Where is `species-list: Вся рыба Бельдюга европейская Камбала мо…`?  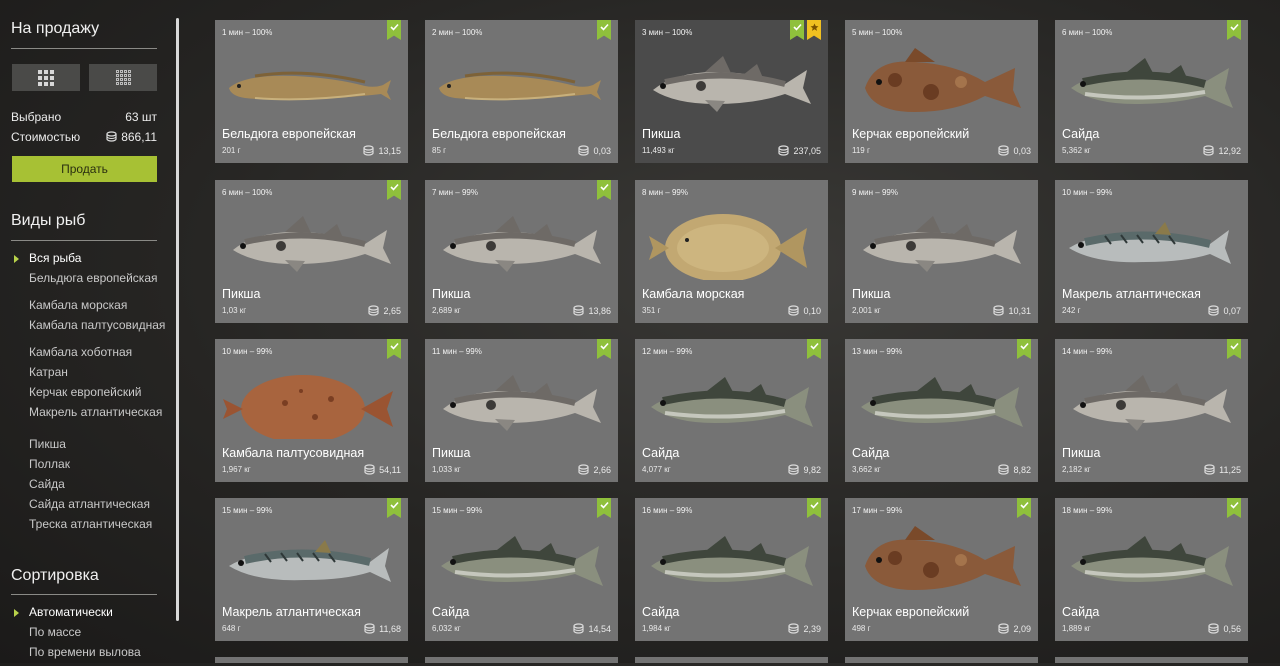 species-list: Вся рыба Бельдюга европейская Камбала мо… is located at coordinates (97, 395).